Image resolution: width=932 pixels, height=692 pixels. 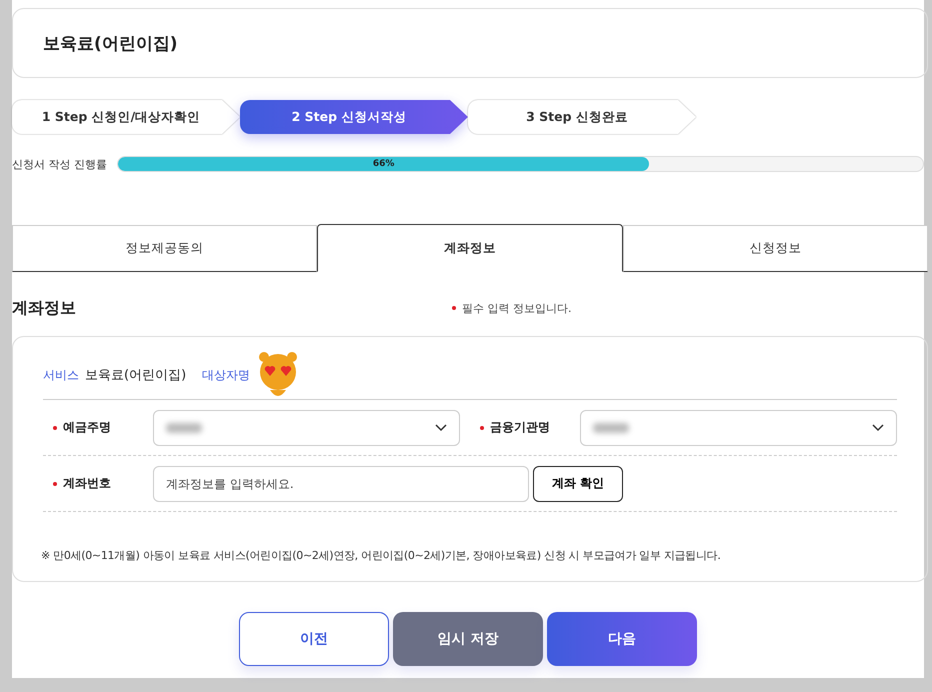 I want to click on tab: 신청정보, so click(x=775, y=248).